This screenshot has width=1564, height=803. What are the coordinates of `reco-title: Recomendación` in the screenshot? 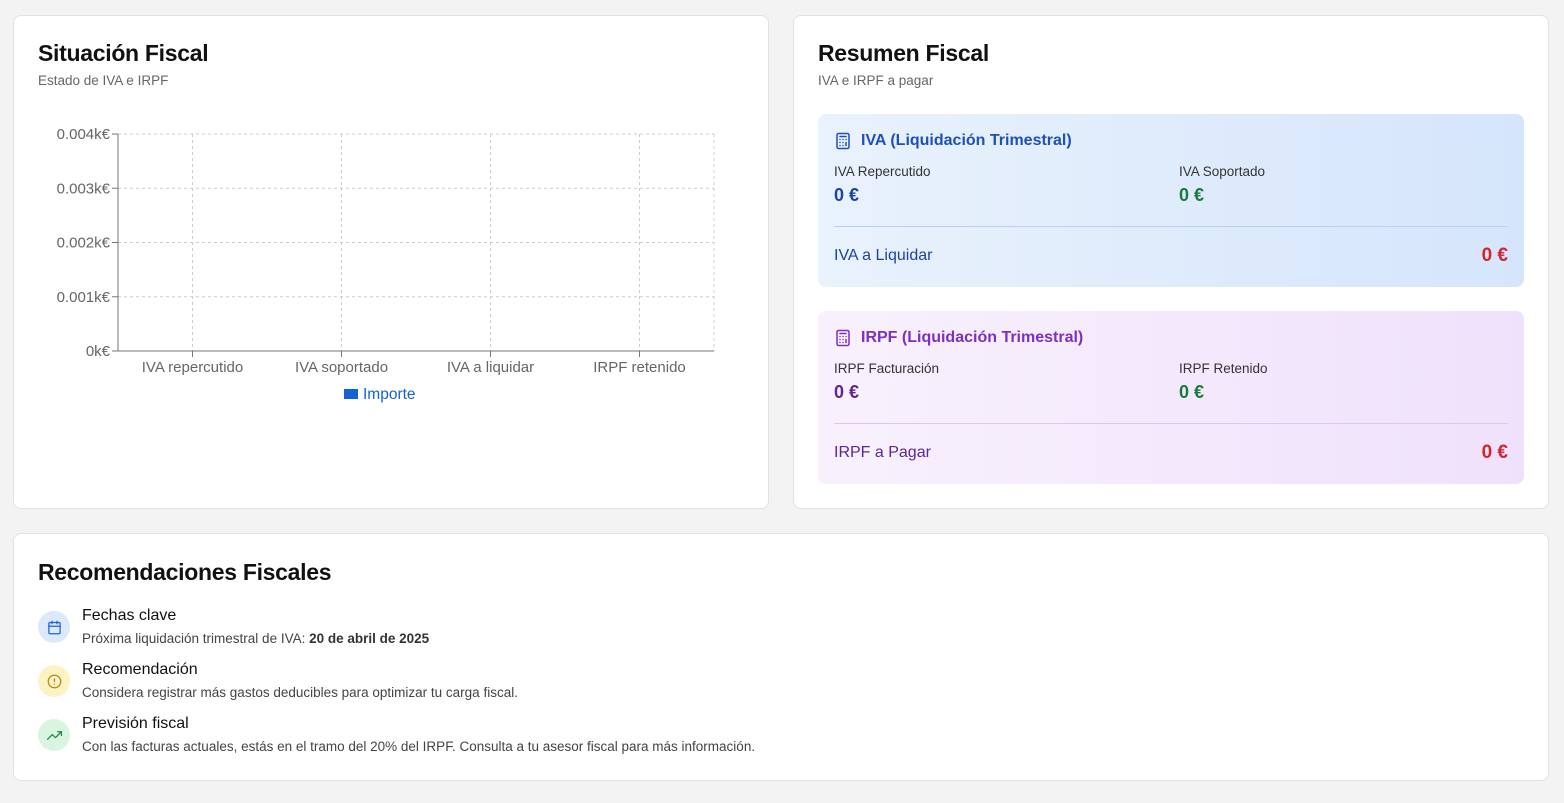 It's located at (140, 669).